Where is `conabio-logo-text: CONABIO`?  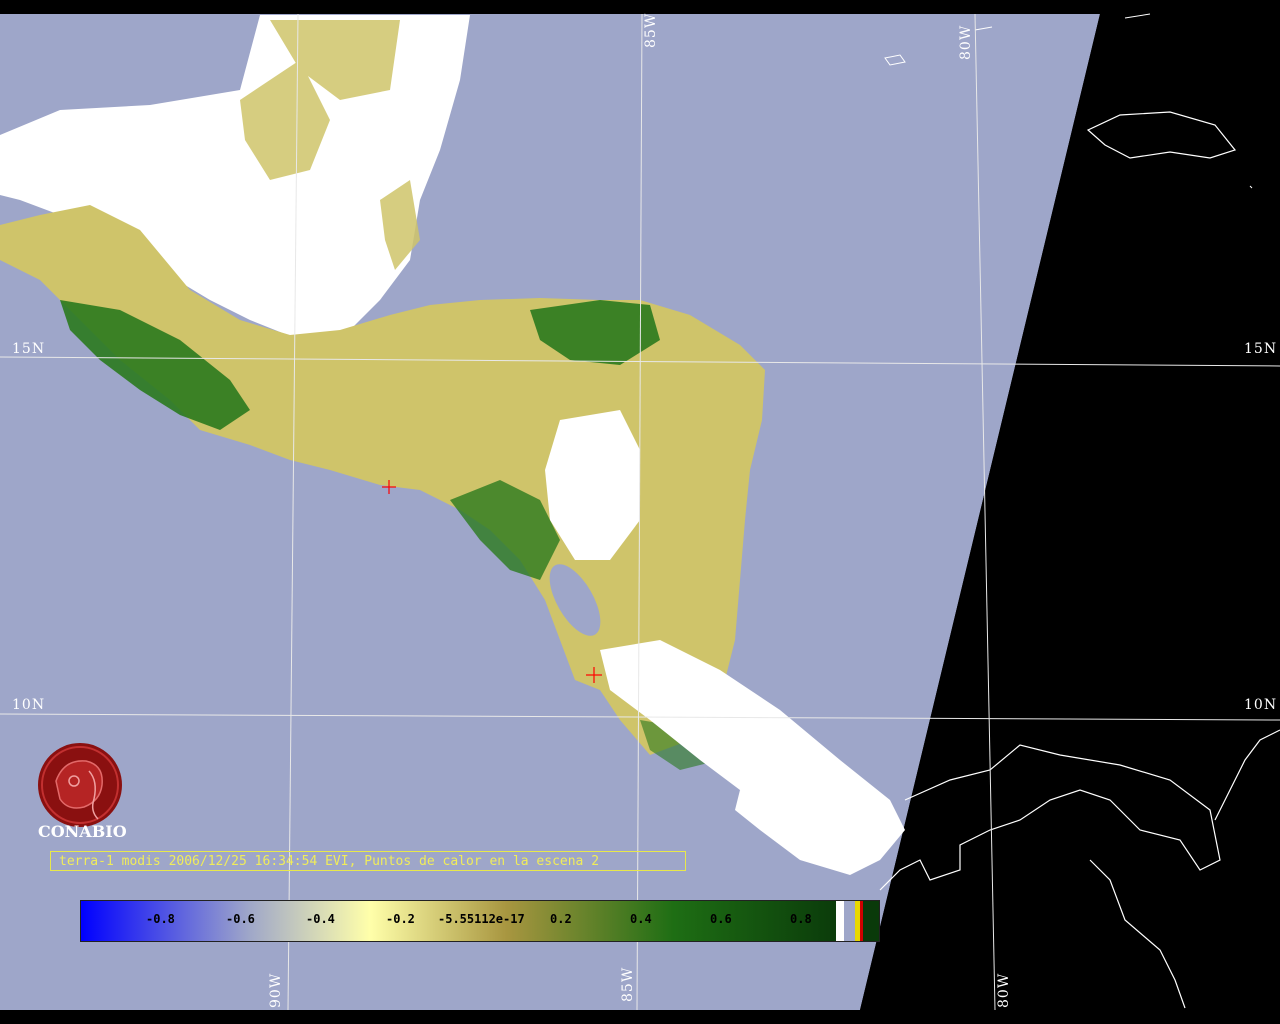 conabio-logo-text: CONABIO is located at coordinates (82, 831).